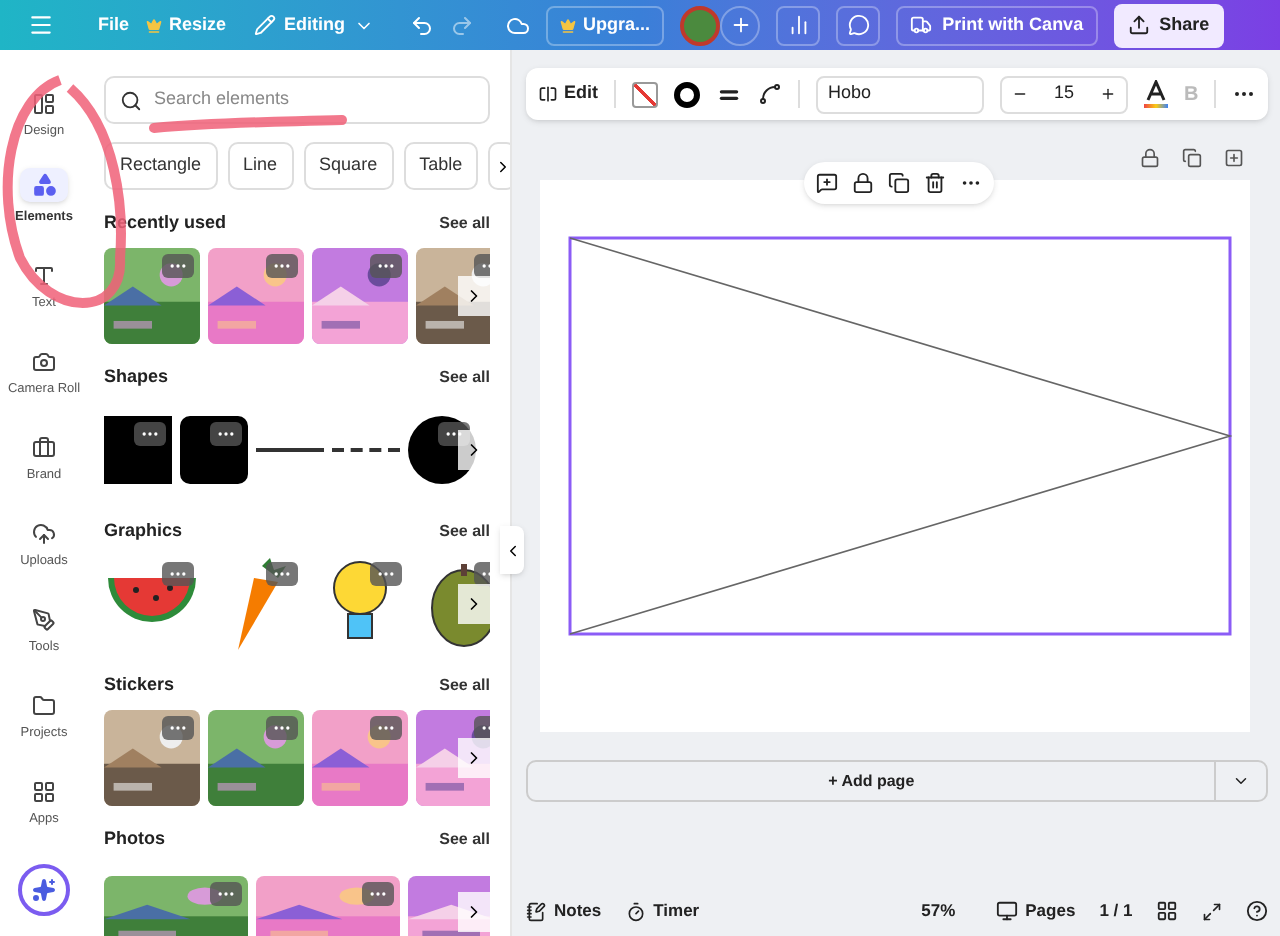  I want to click on monitor-icon, so click(1006, 911).